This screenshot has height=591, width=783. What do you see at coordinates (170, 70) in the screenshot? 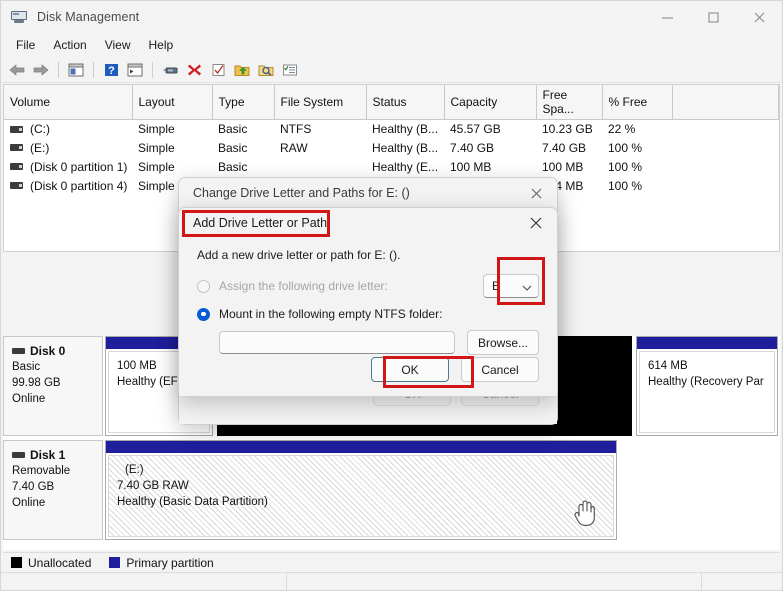
I see `properties-disk-icon` at bounding box center [170, 70].